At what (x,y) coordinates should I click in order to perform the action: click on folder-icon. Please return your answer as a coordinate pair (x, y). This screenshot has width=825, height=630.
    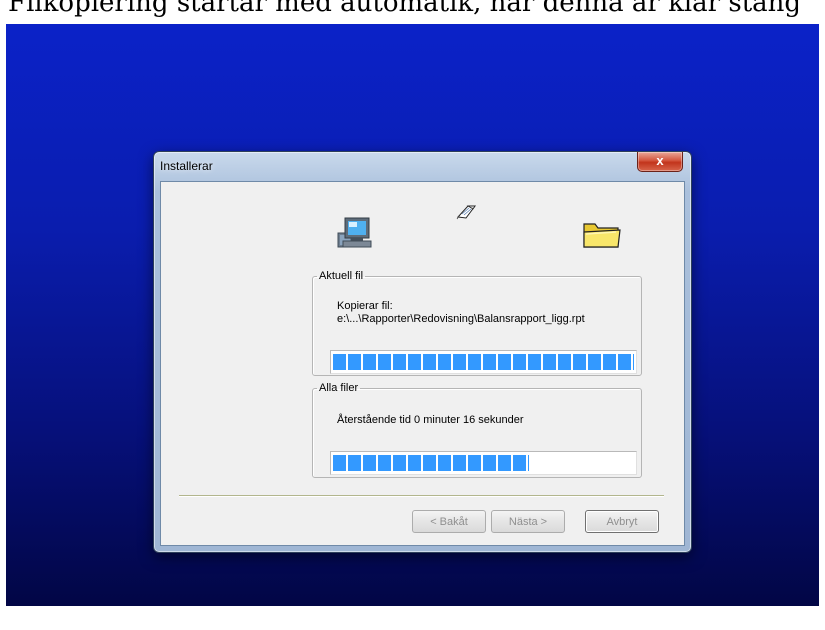
    Looking at the image, I should click on (602, 235).